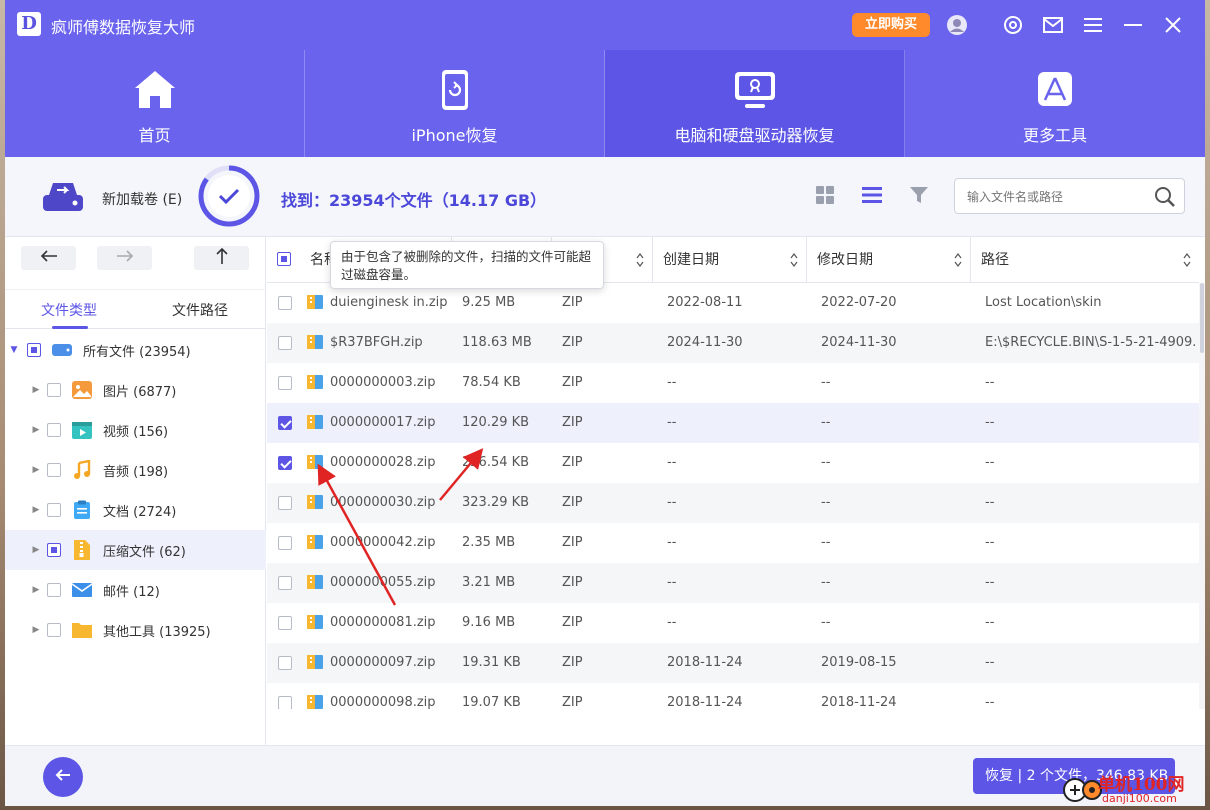 This screenshot has height=810, width=1210. I want to click on table-row: 0000000042.zip 2.35 MB ZIP -- -- --, so click(733, 543).